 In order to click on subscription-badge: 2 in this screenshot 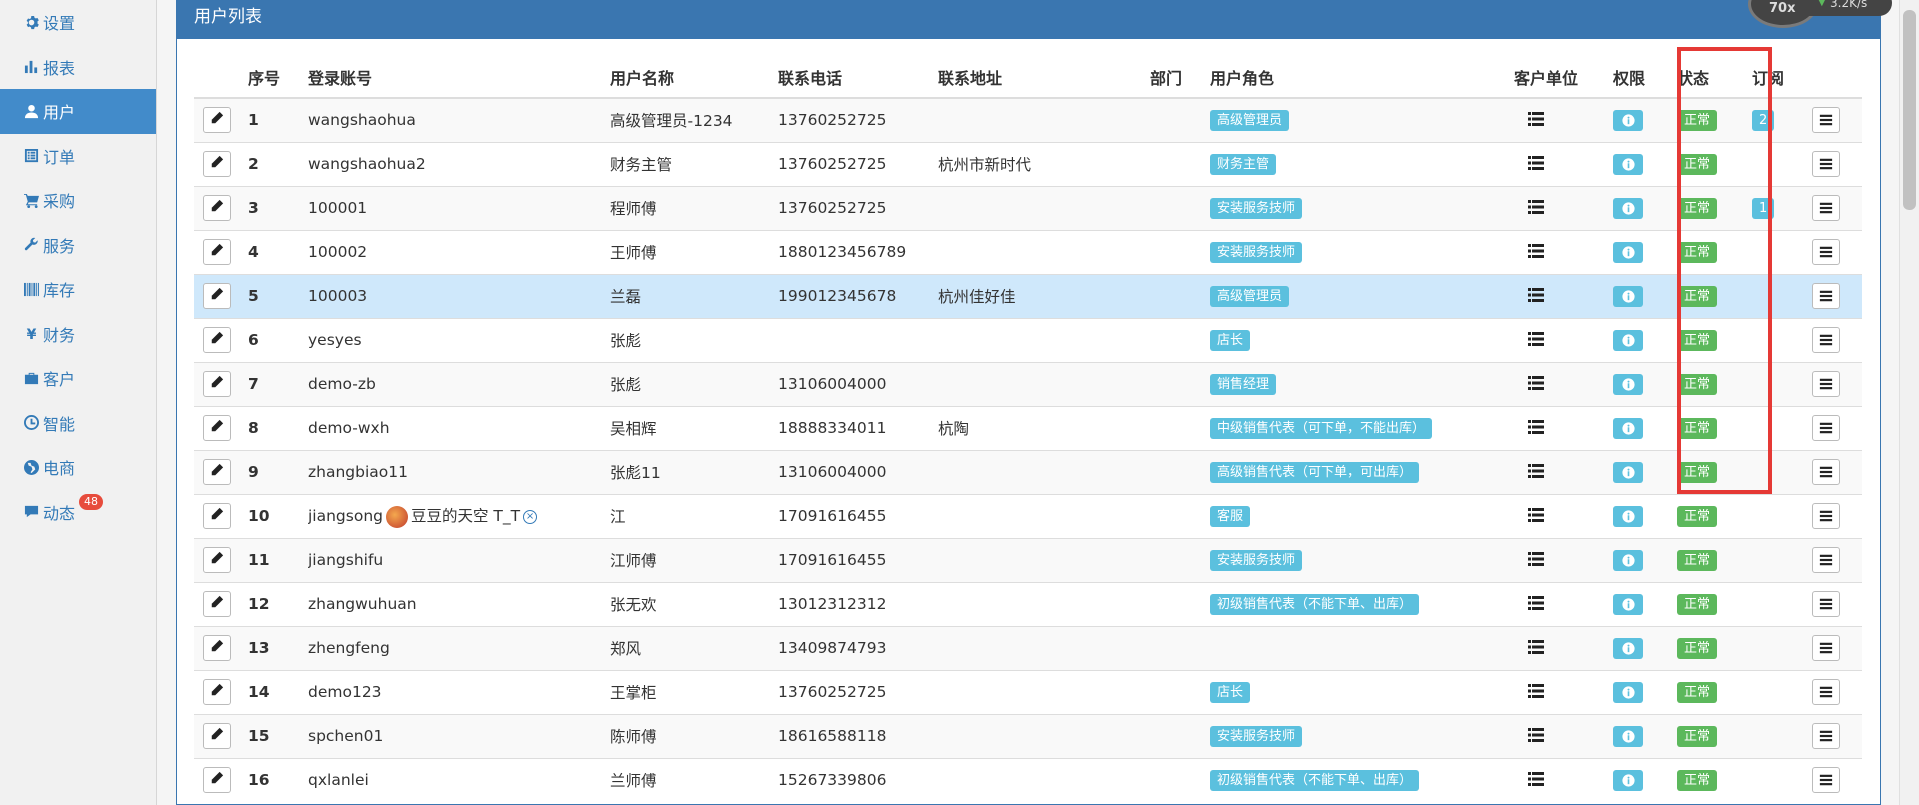, I will do `click(1763, 120)`.